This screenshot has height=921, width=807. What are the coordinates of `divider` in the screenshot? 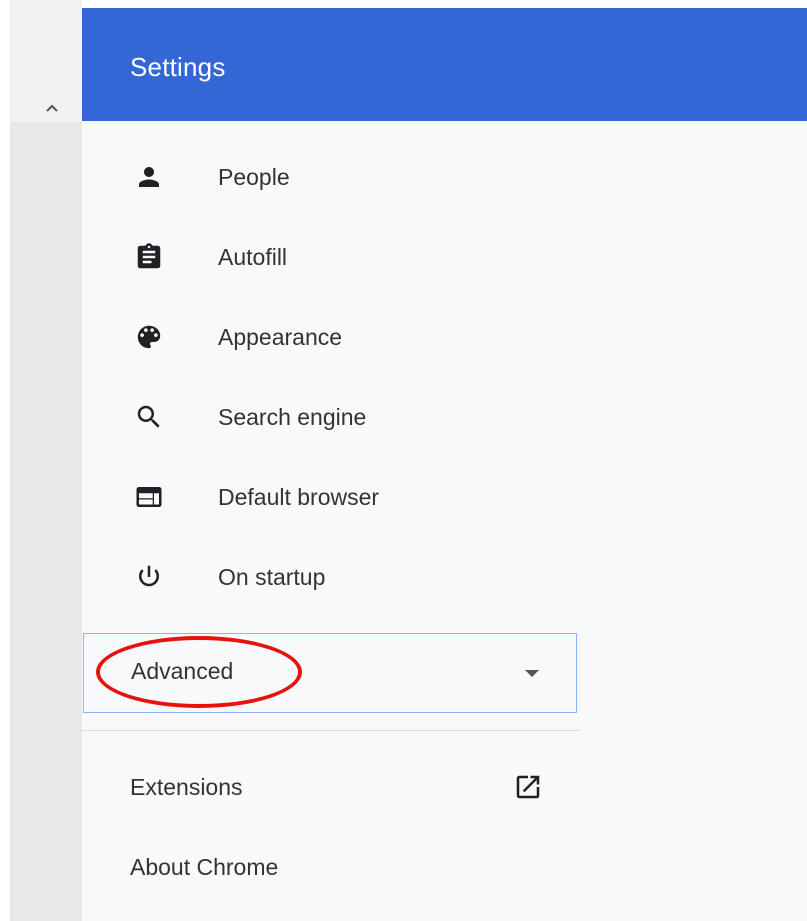 It's located at (331, 730).